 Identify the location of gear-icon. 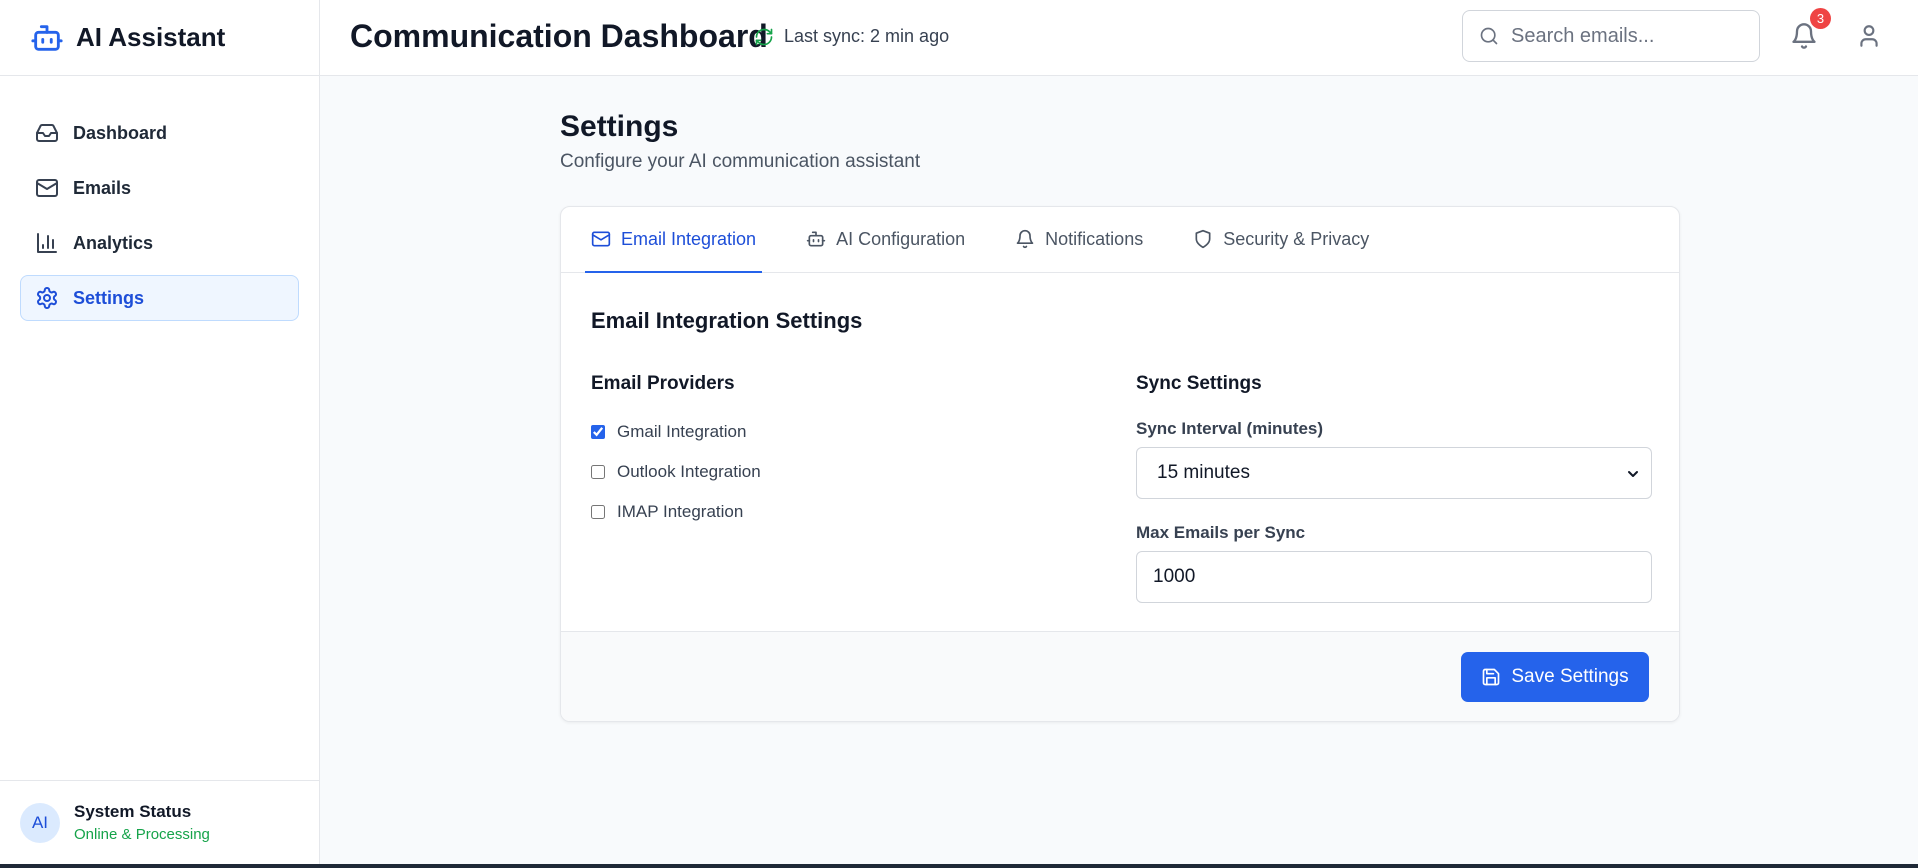
(47, 298).